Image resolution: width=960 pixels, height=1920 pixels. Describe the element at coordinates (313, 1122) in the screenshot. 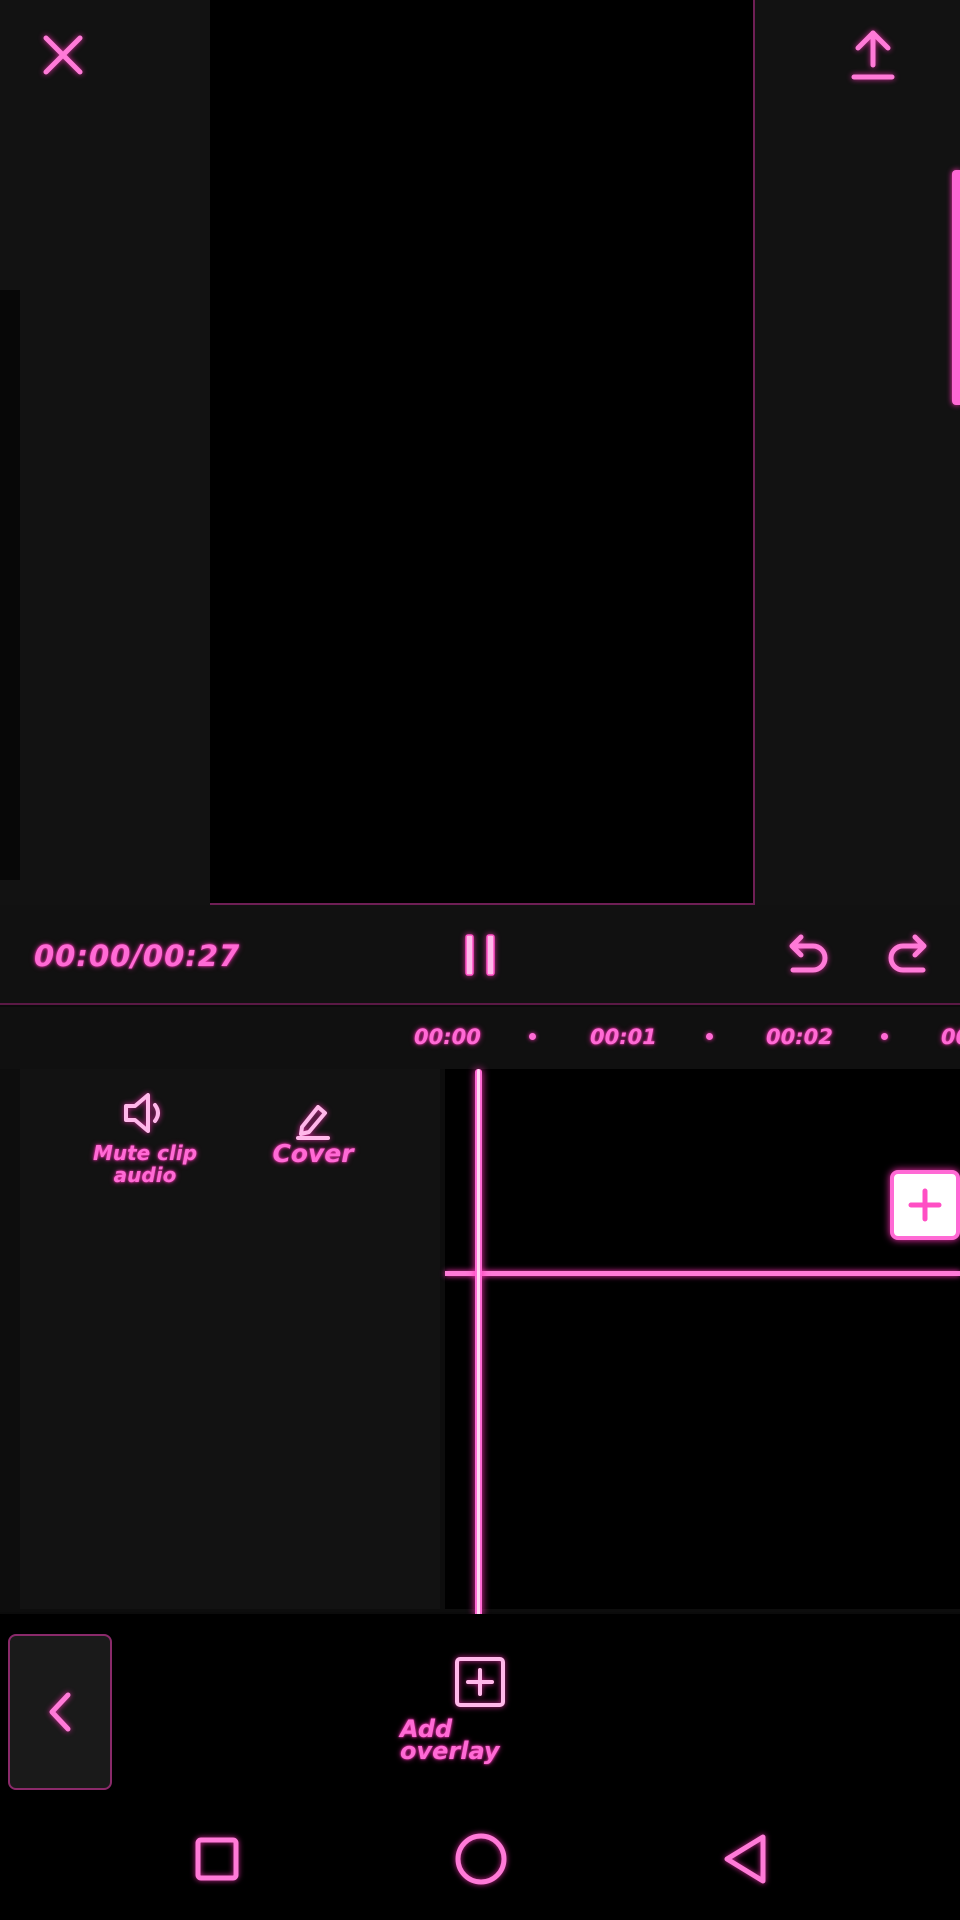

I see `pencil-icon` at that location.